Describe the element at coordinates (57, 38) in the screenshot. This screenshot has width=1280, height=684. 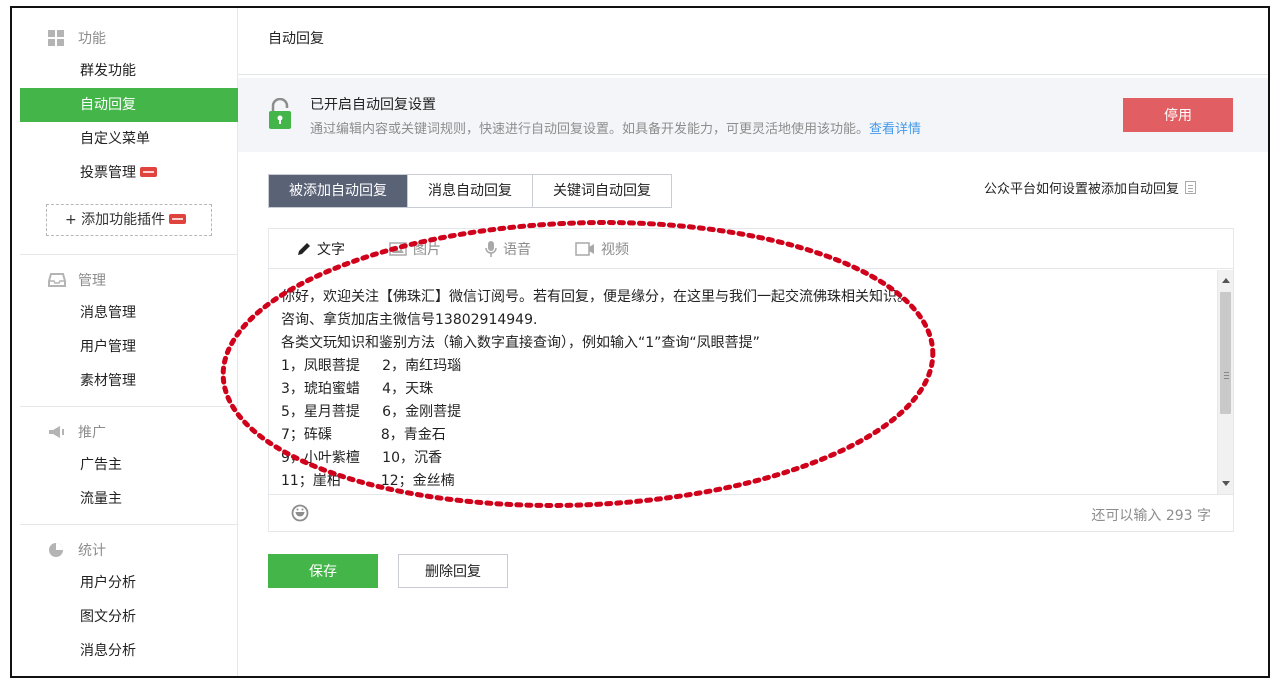
I see `grid-icon` at that location.